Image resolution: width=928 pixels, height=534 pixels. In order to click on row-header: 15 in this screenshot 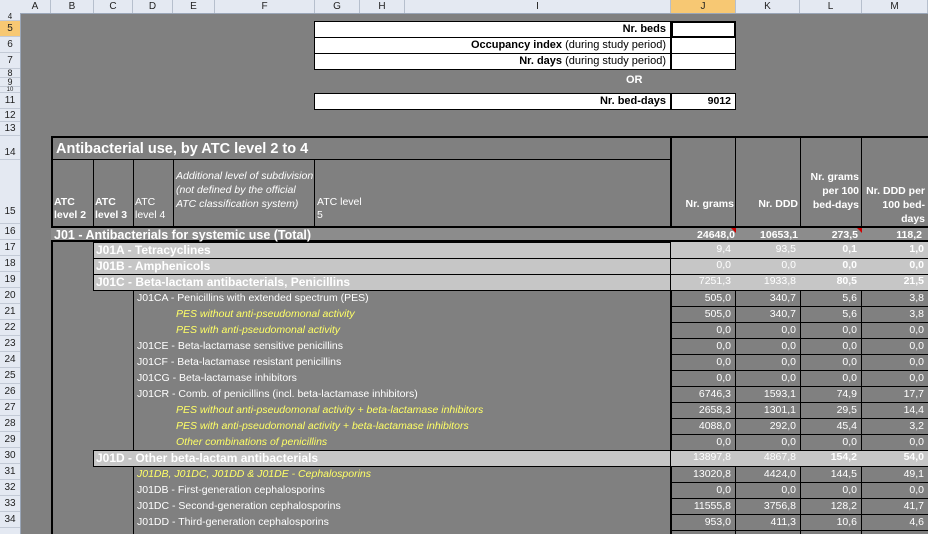, I will do `click(10, 192)`.